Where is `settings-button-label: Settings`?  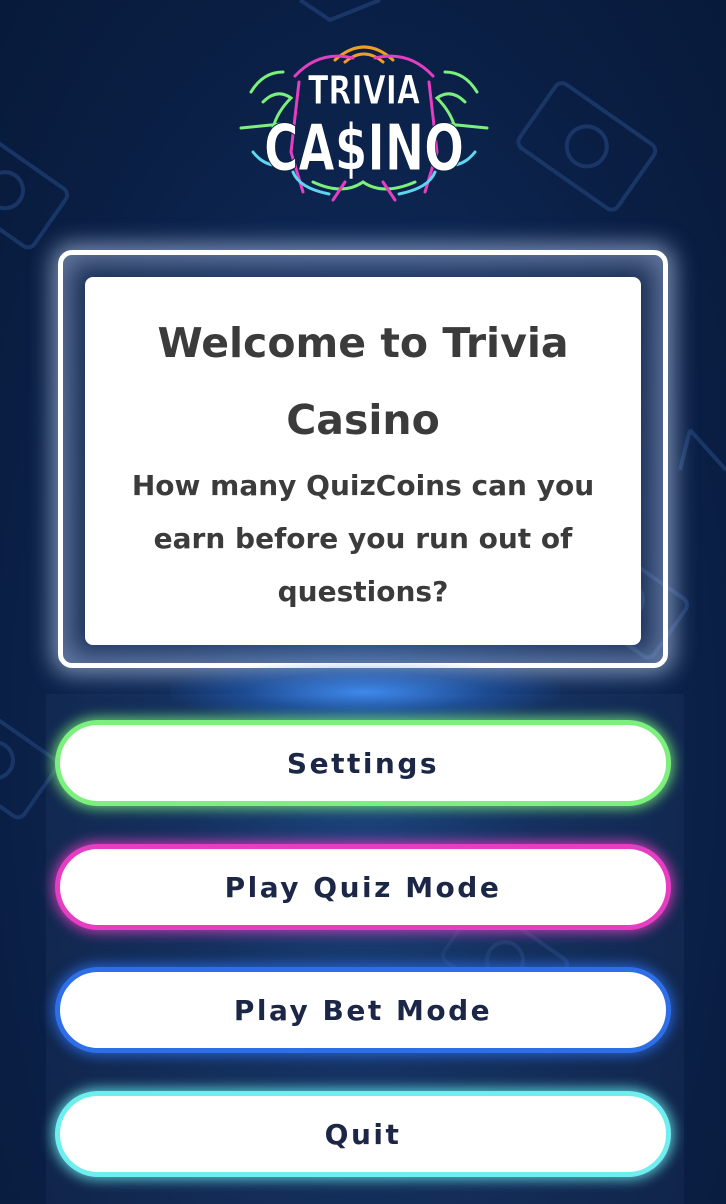
settings-button-label: Settings is located at coordinates (363, 763).